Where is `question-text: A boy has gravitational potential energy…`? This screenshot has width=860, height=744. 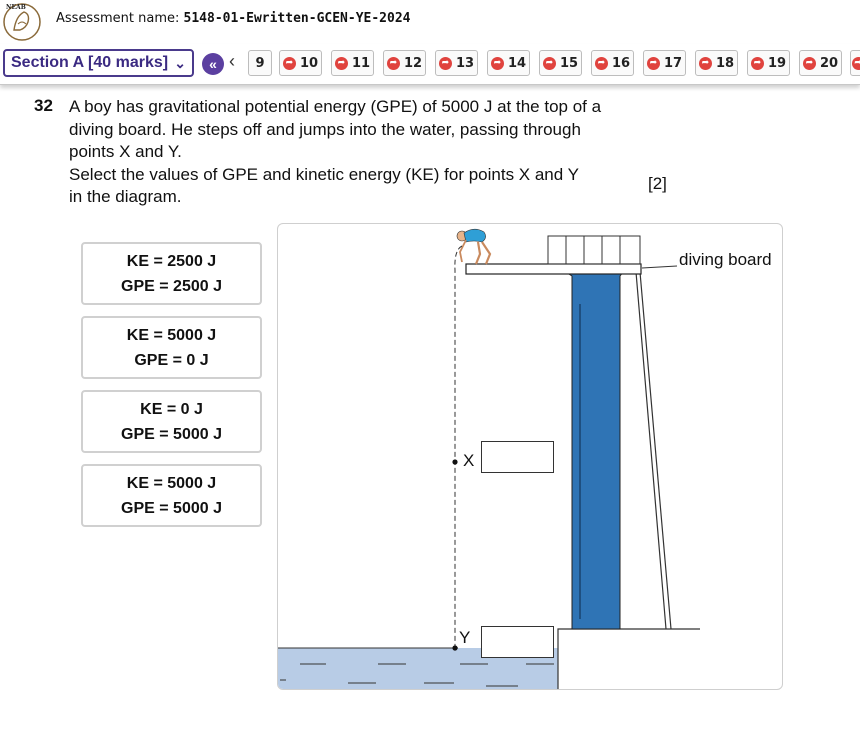
question-text: A boy has gravitational potential energy… is located at coordinates (369, 152).